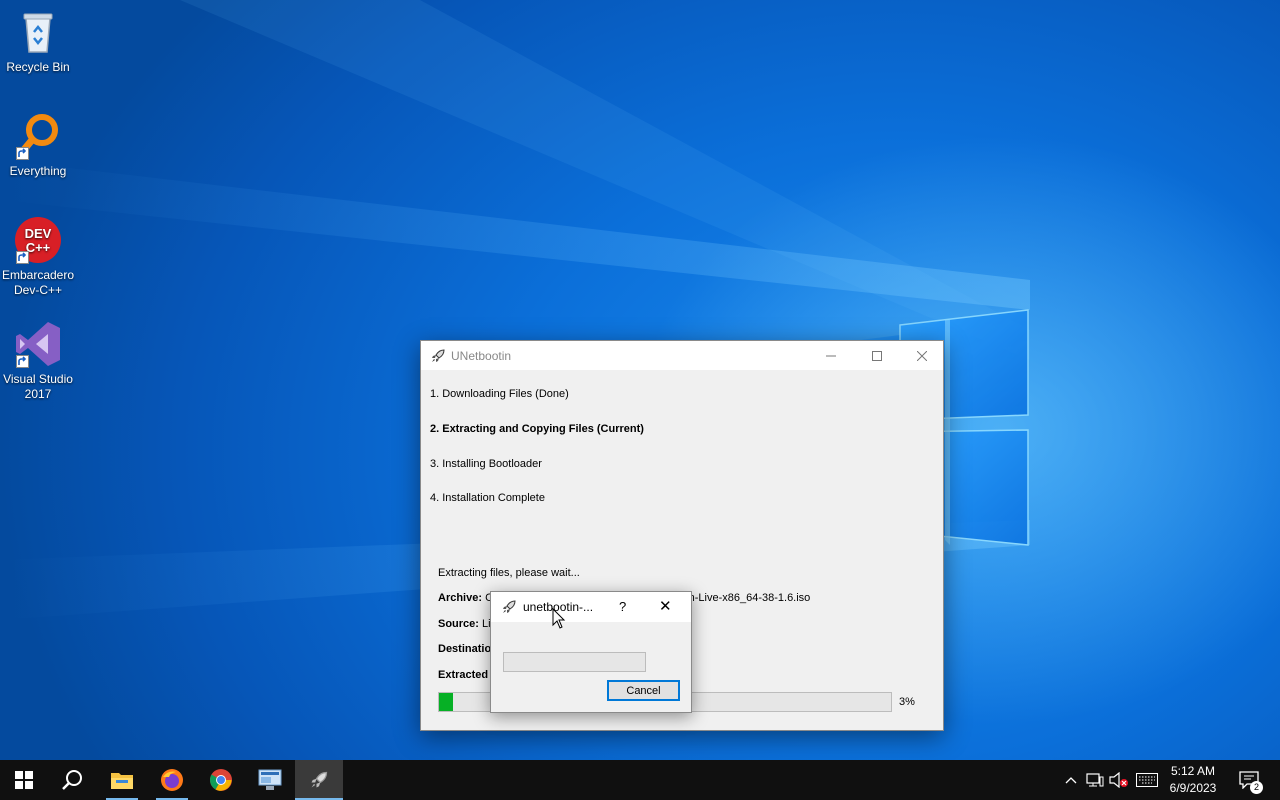 The width and height of the screenshot is (1280, 800). I want to click on window-titlebar: UNetbootin, so click(682, 355).